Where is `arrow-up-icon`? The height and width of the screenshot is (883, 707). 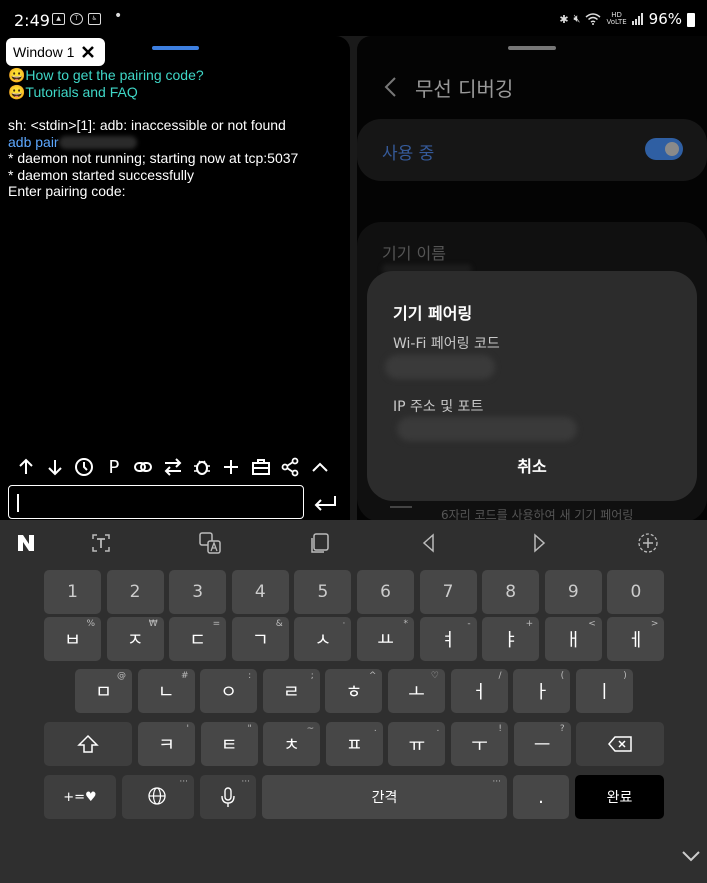
arrow-up-icon is located at coordinates (25, 467).